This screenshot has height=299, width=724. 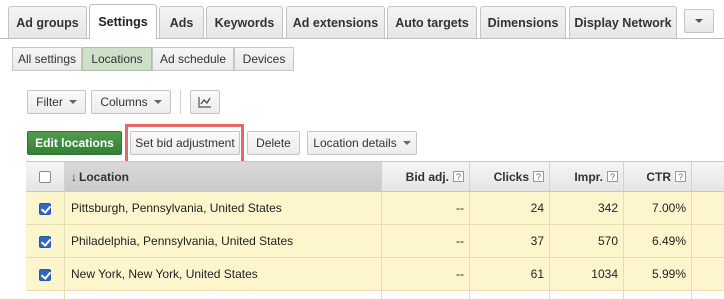 I want to click on impr-cell: 342, so click(x=607, y=208).